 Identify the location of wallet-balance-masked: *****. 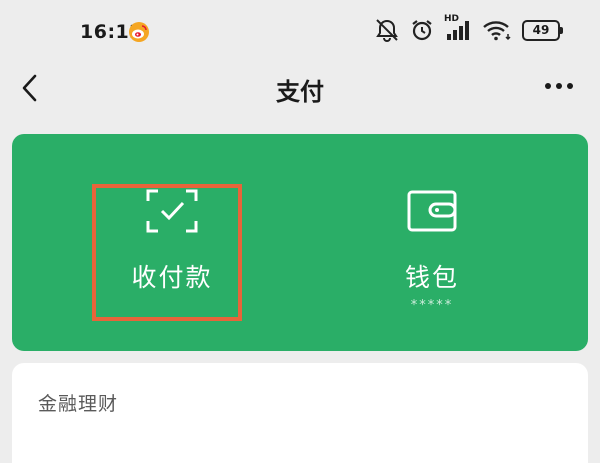
(432, 305).